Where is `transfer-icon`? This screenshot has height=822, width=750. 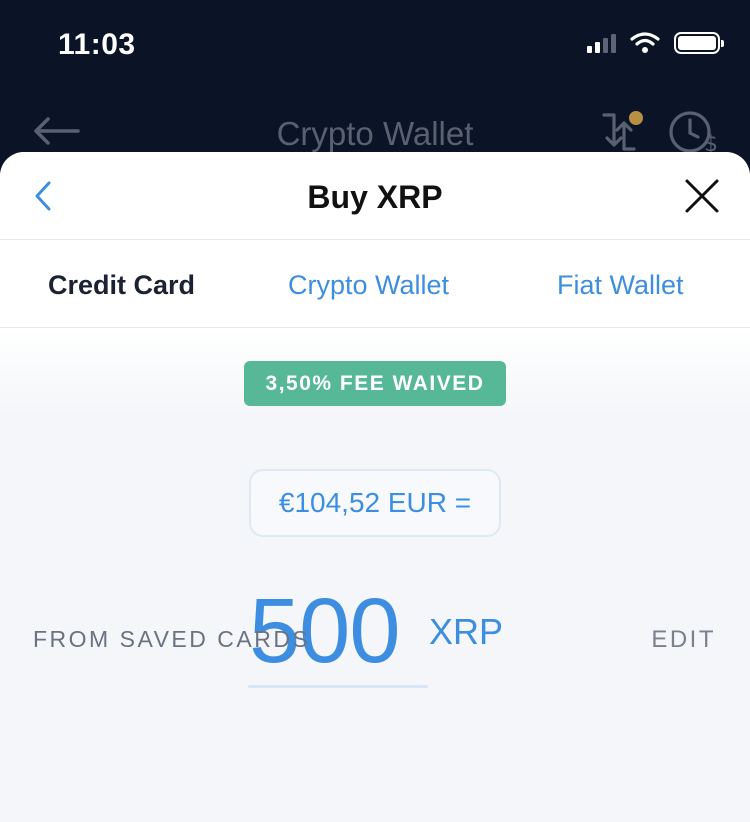 transfer-icon is located at coordinates (623, 132).